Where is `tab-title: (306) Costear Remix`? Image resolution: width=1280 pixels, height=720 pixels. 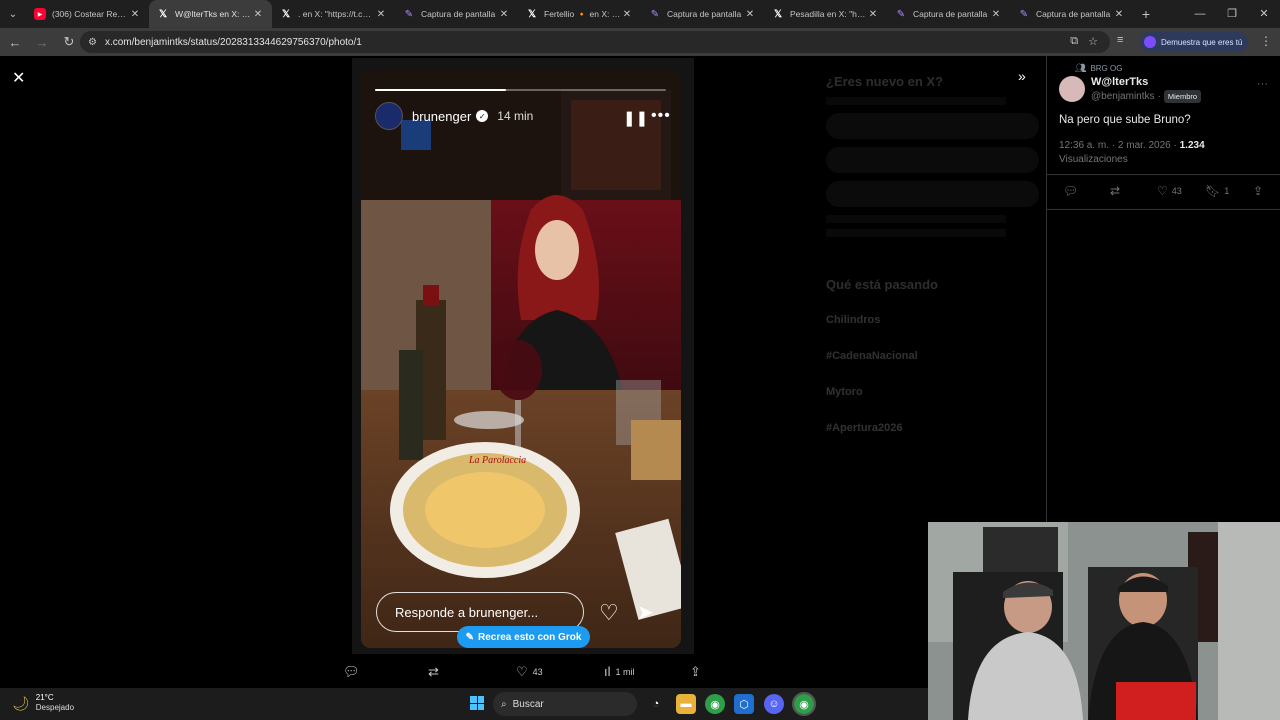
tab-title: (306) Costear Remix is located at coordinates (90, 14).